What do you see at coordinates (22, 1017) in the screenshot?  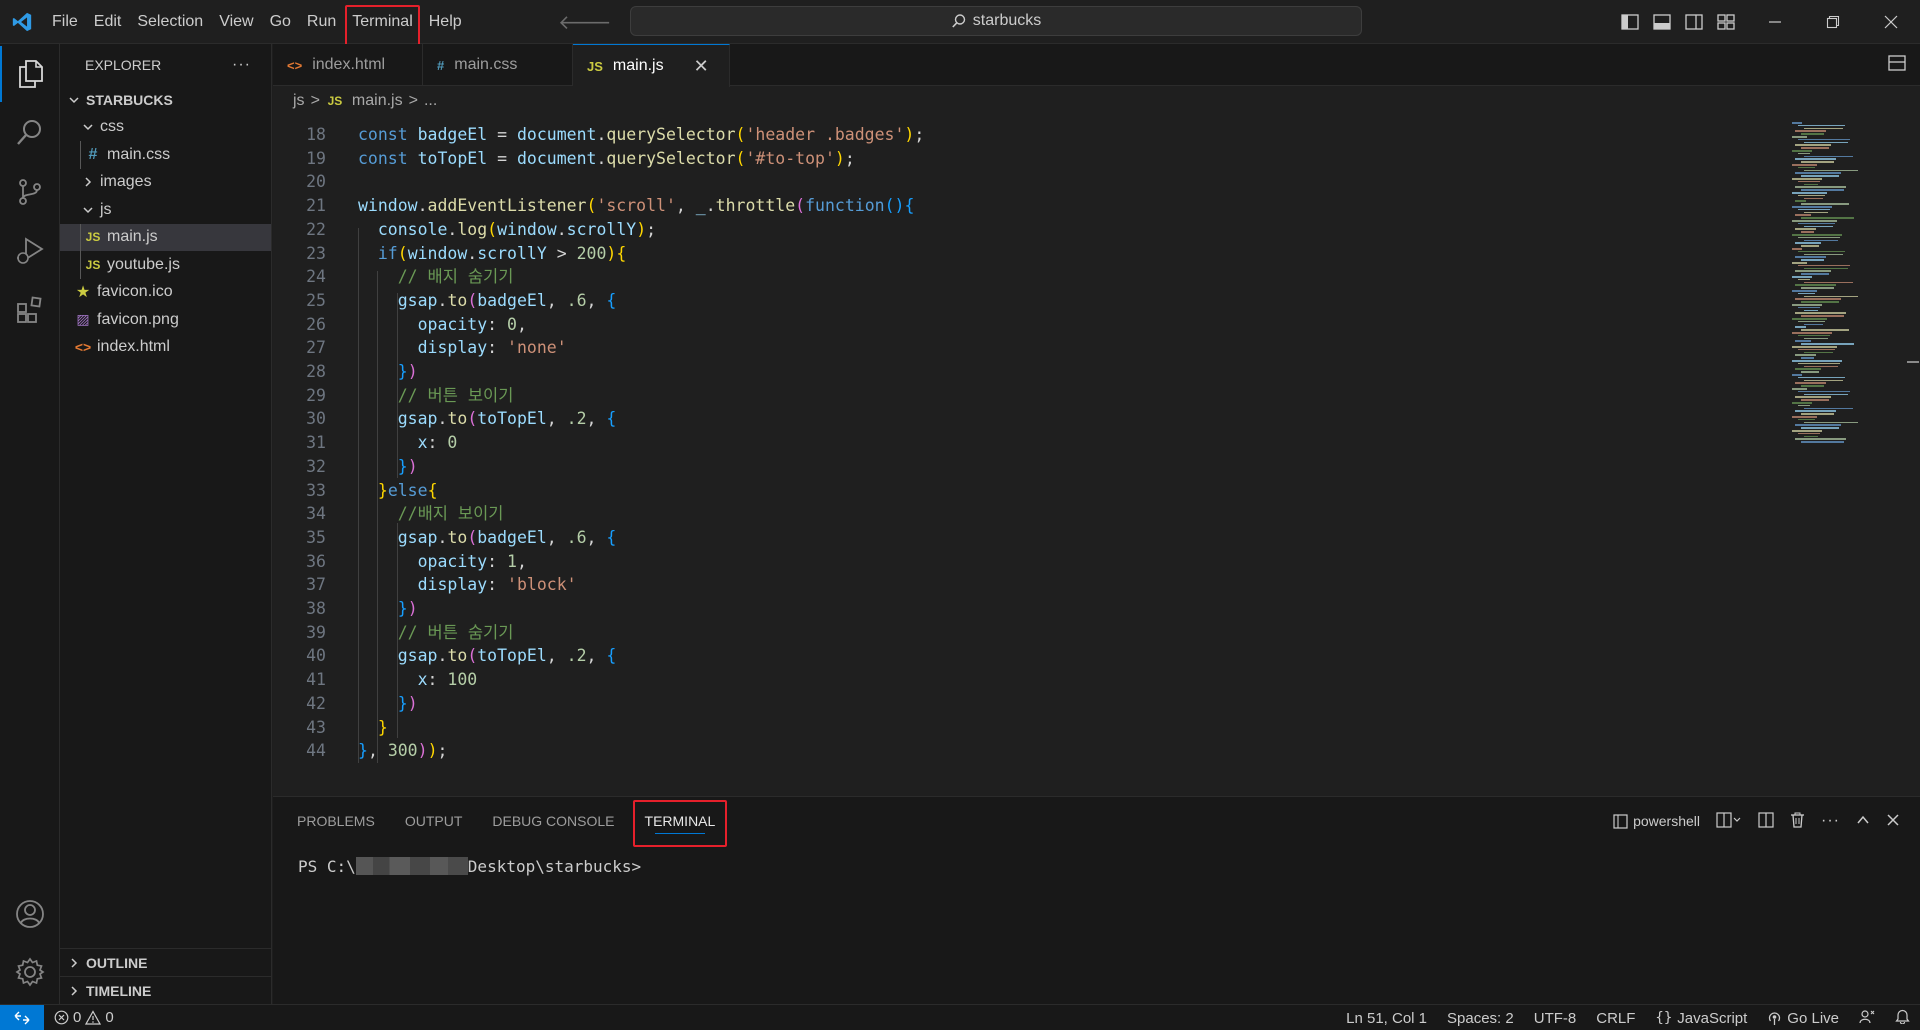 I see `remote-window-icon` at bounding box center [22, 1017].